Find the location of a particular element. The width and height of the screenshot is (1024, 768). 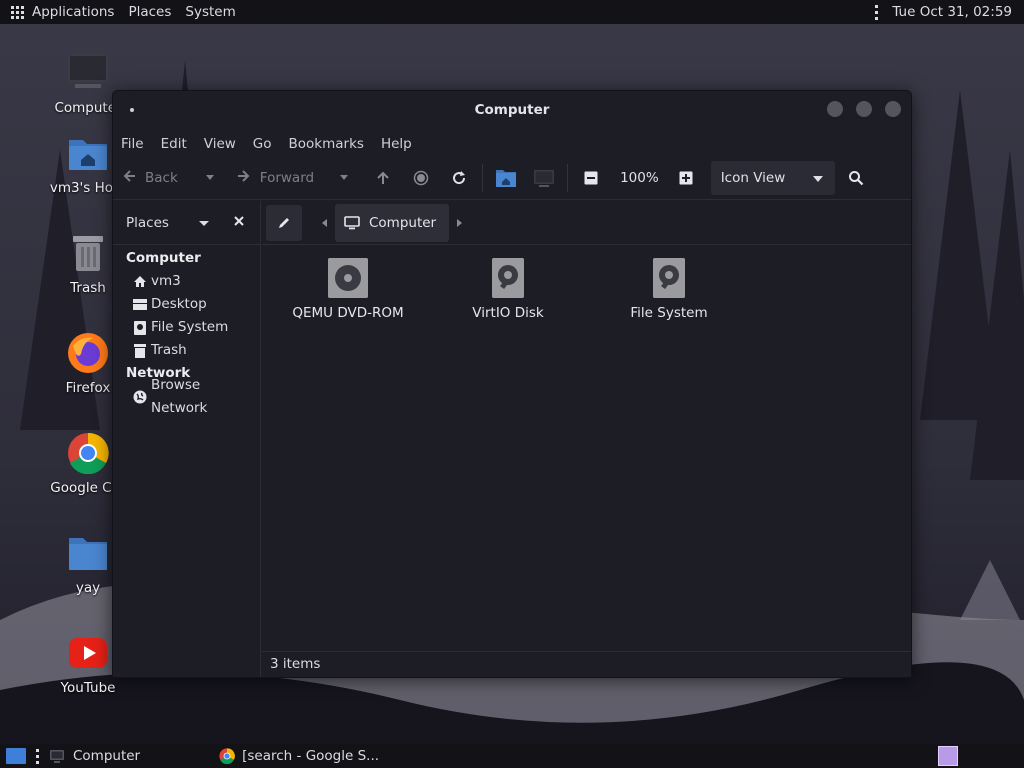

forward-history-dropdown is located at coordinates (344, 178).